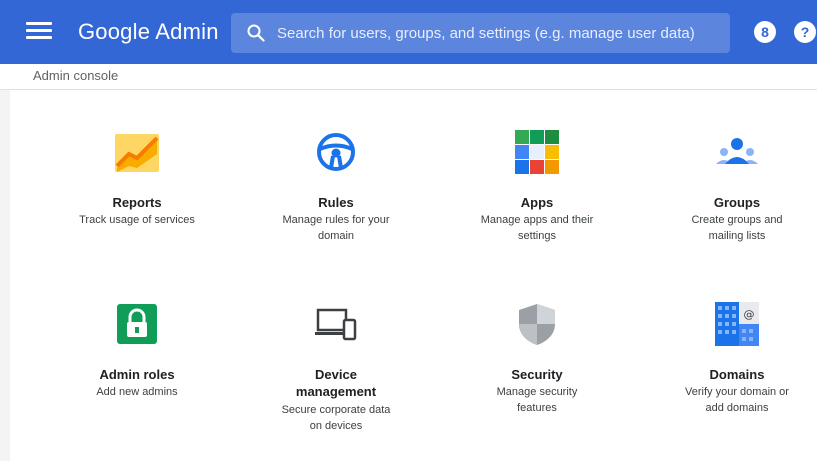 The width and height of the screenshot is (817, 461). Describe the element at coordinates (537, 374) in the screenshot. I see `card-title: Security` at that location.